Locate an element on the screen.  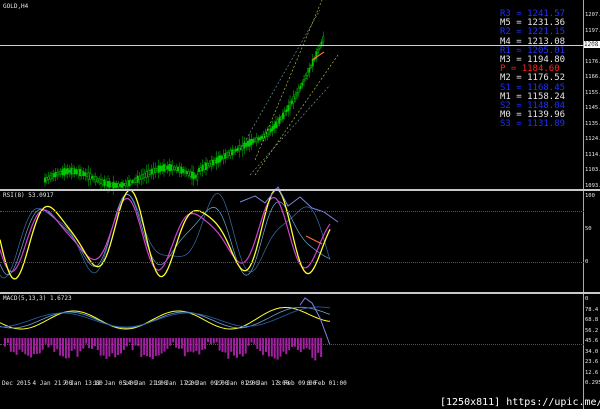
macd-scale-tick: 34.0 is located at coordinates (592, 351).